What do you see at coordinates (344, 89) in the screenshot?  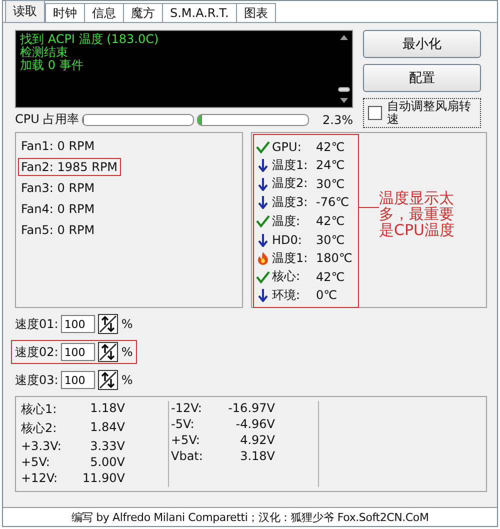 I see `scroll-thumb` at bounding box center [344, 89].